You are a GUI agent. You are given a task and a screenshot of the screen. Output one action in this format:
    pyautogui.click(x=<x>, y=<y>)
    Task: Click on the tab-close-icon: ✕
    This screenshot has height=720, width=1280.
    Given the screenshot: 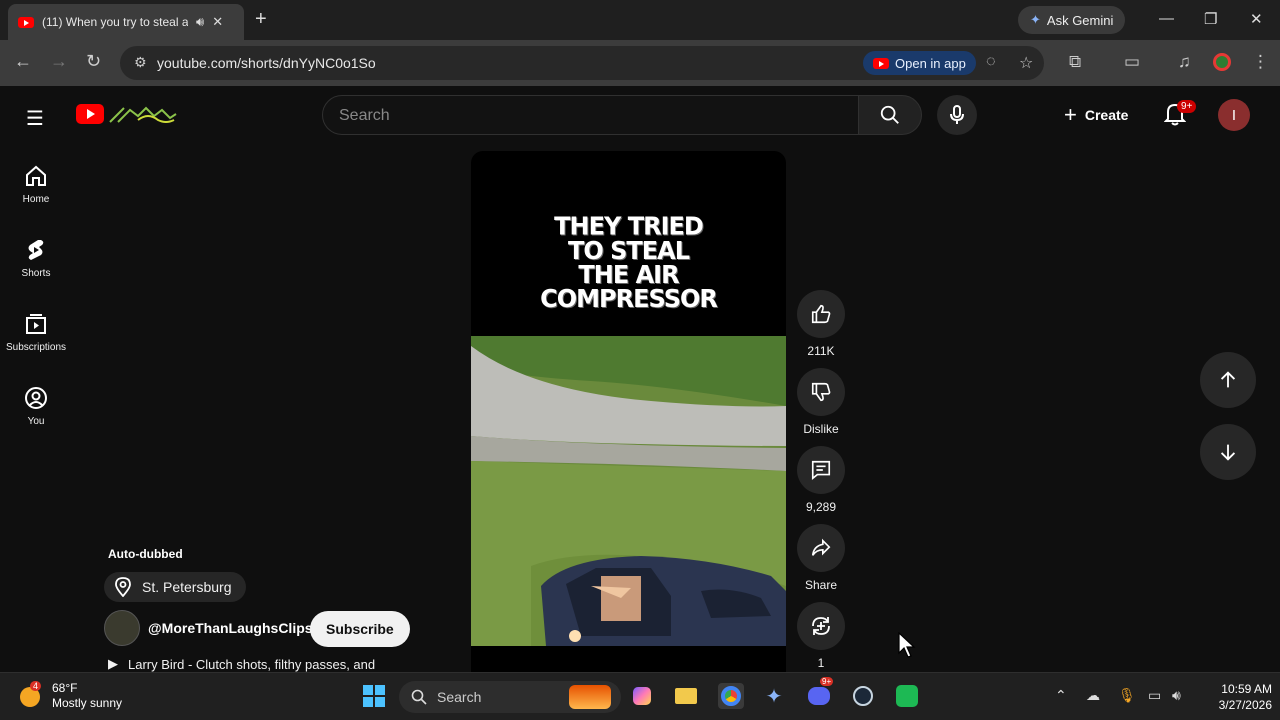 What is the action you would take?
    pyautogui.click(x=217, y=22)
    